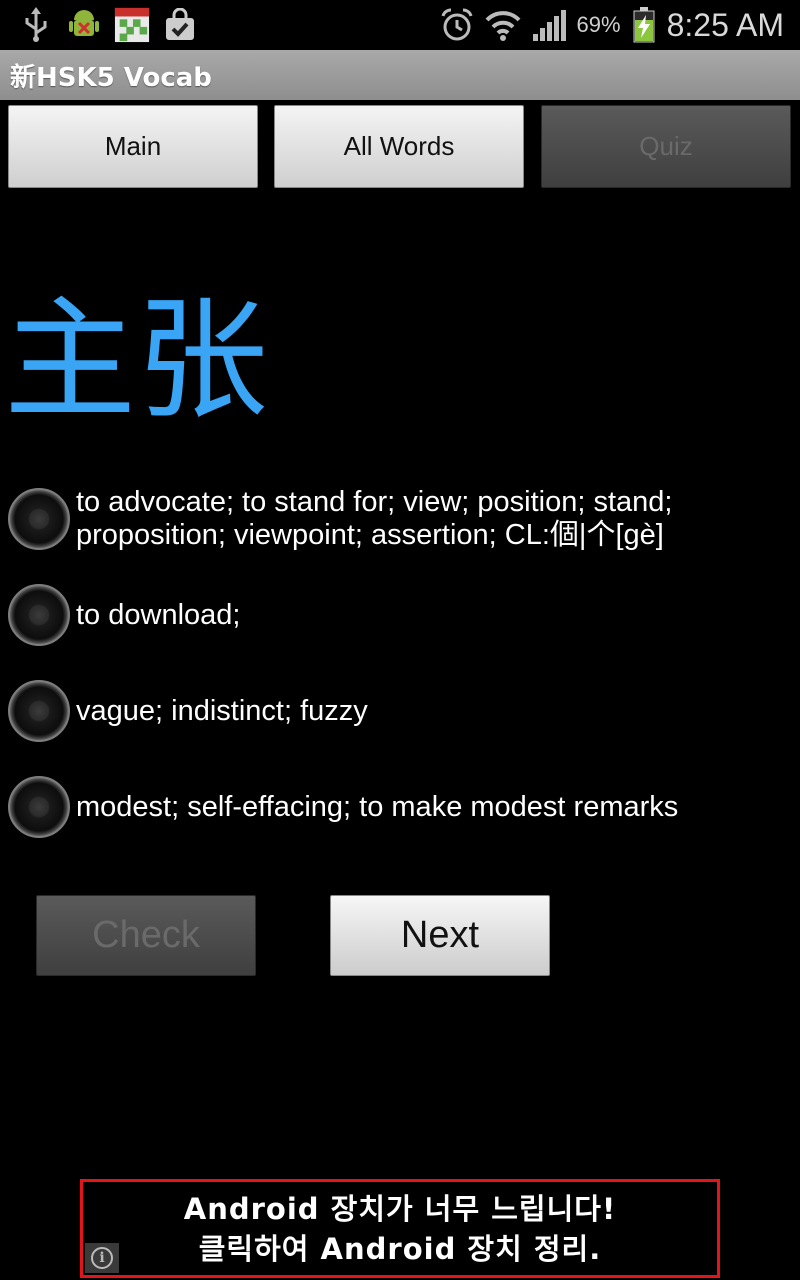 The height and width of the screenshot is (1280, 800). What do you see at coordinates (136, 361) in the screenshot?
I see `quiz-word: 主张` at bounding box center [136, 361].